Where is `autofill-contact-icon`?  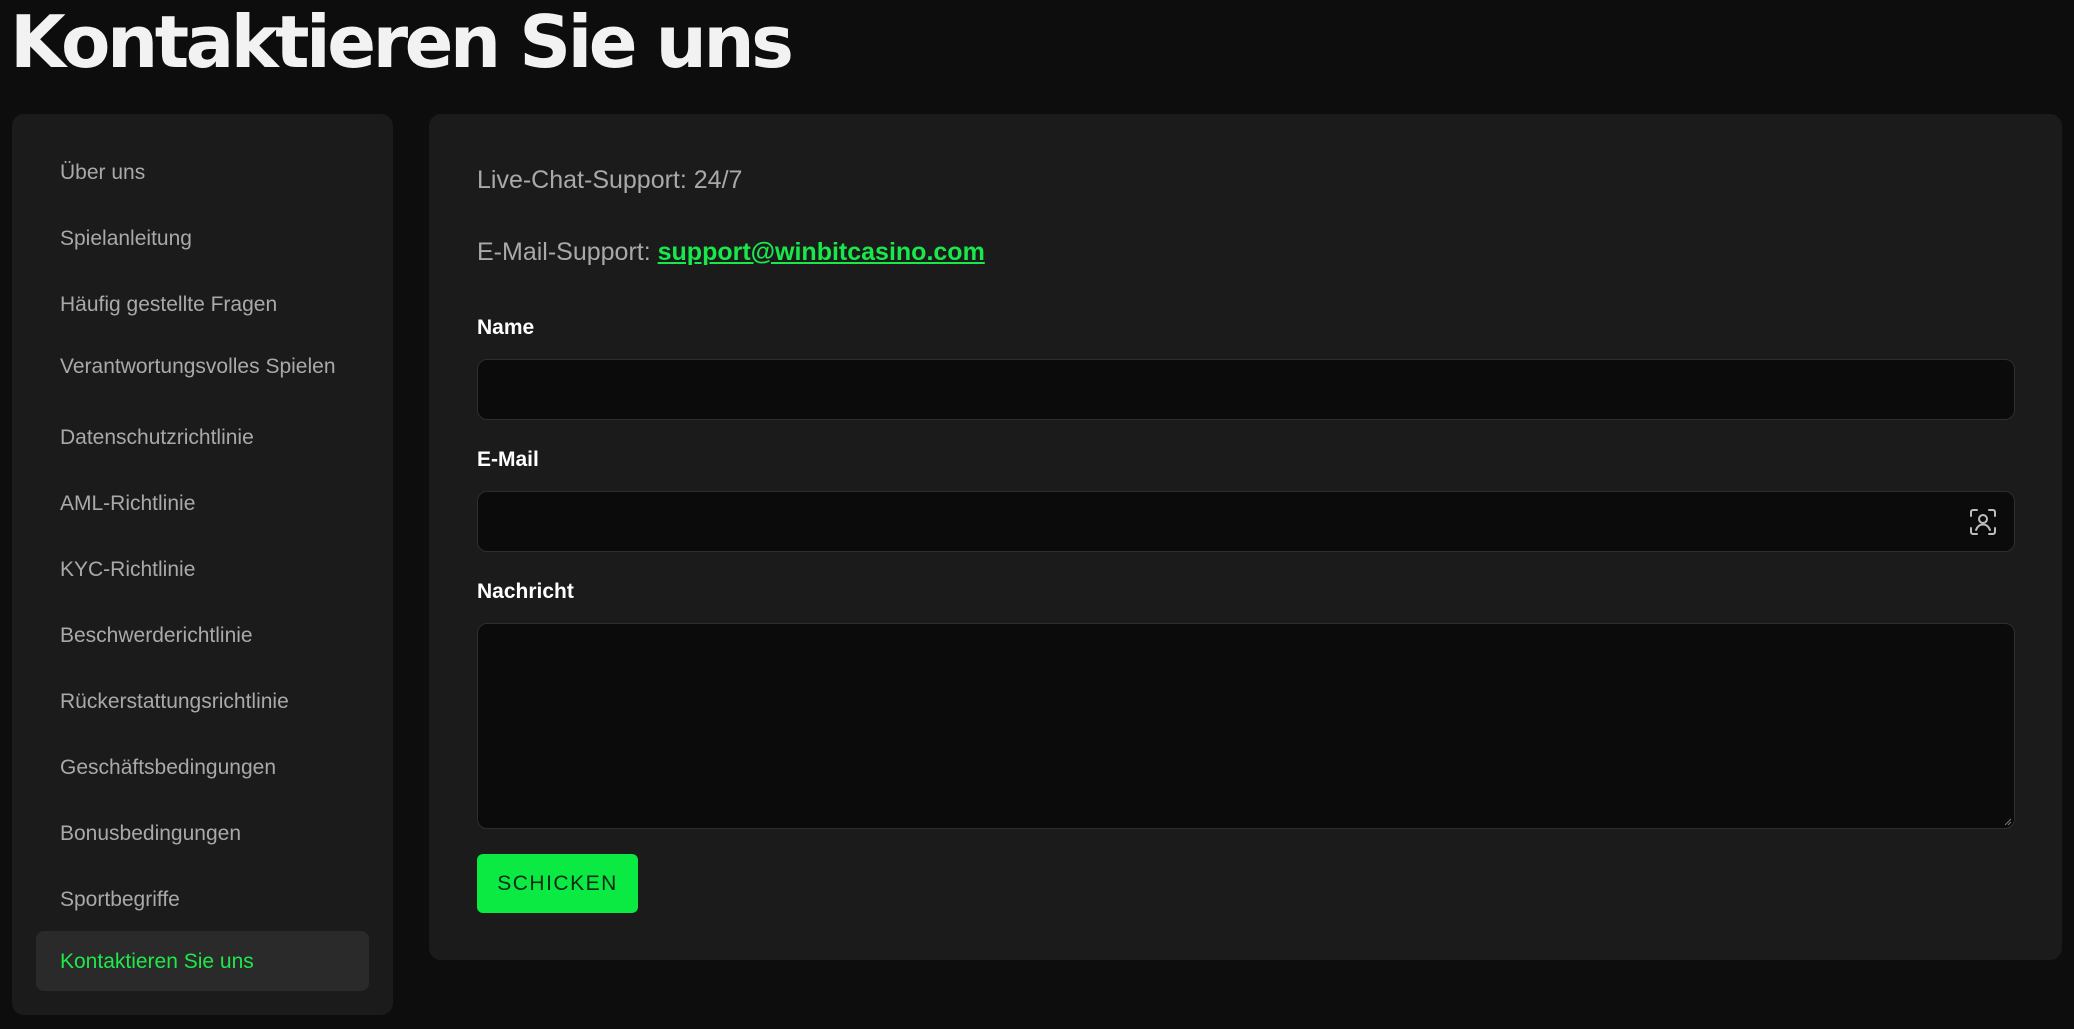 autofill-contact-icon is located at coordinates (1983, 522).